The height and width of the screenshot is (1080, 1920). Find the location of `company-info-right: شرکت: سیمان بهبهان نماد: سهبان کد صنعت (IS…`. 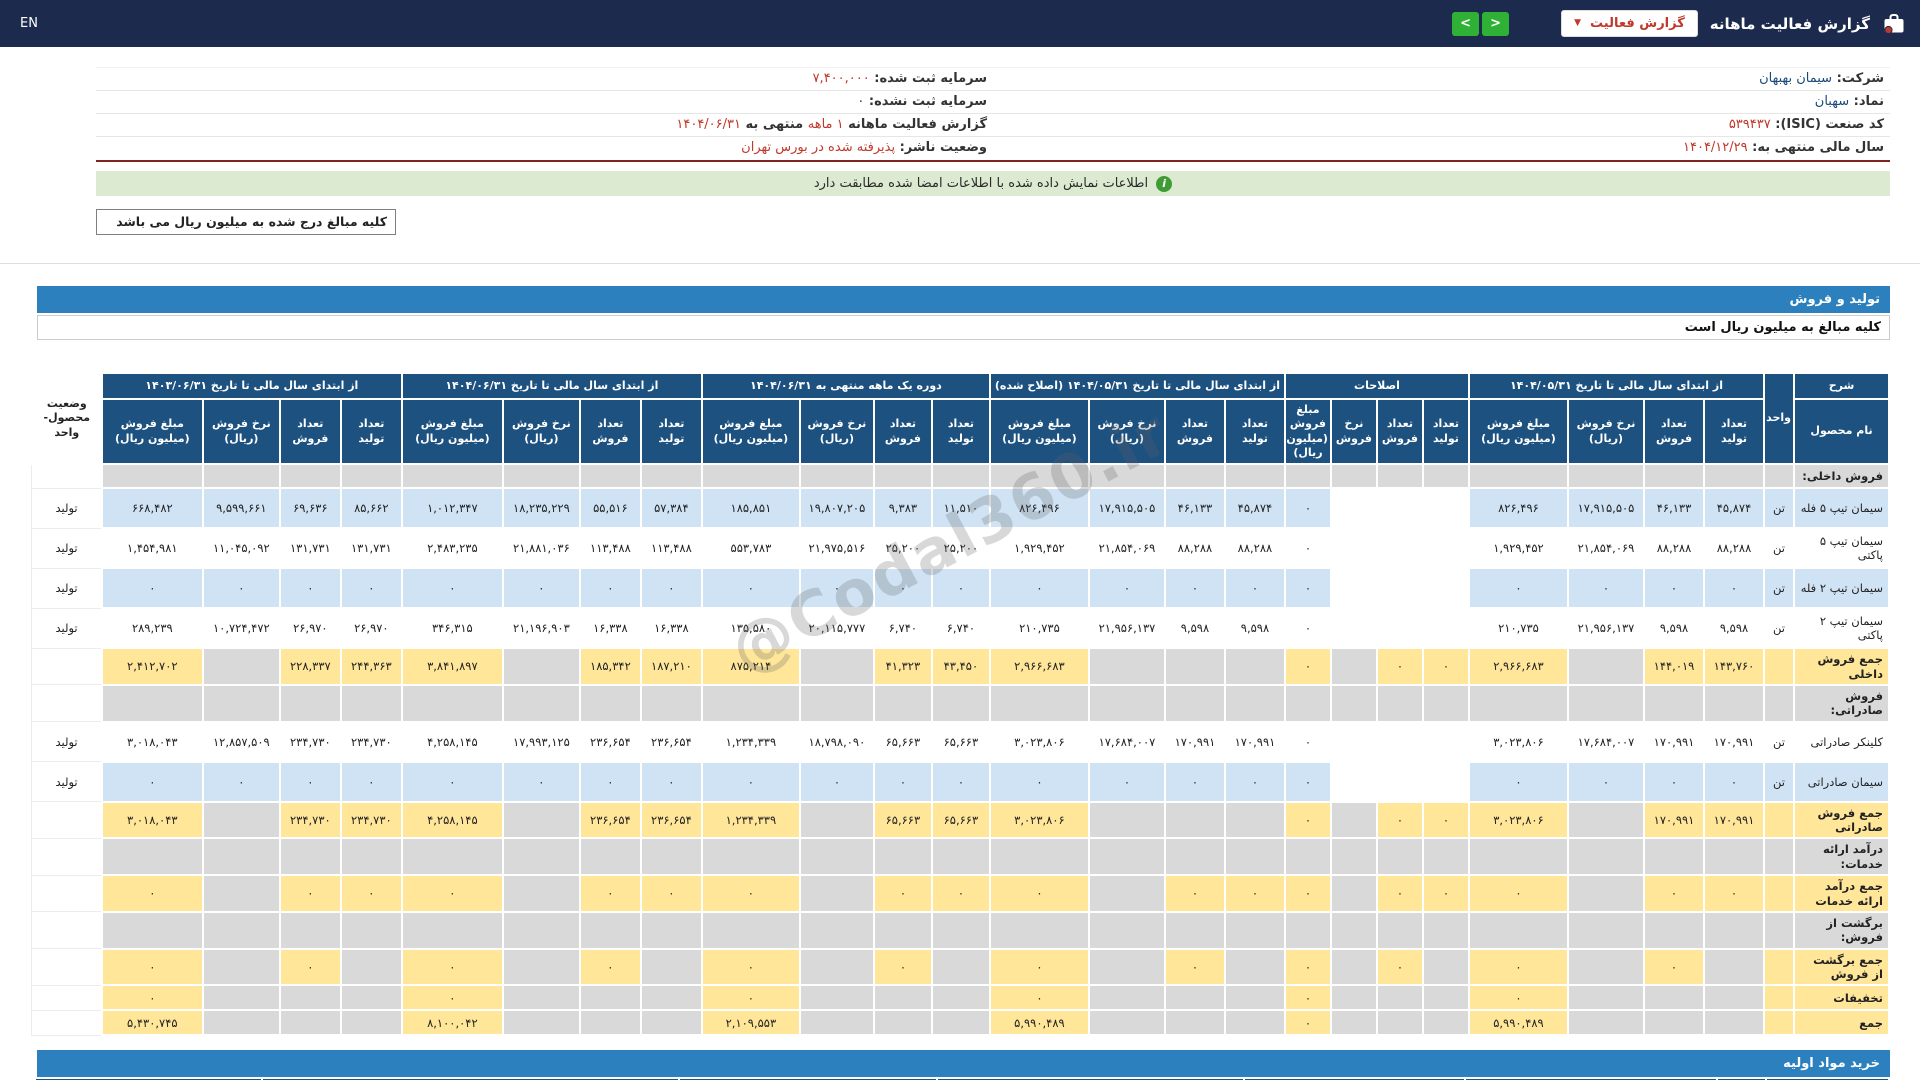

company-info-right: شرکت: سیمان بهبهان نماد: سهبان کد صنعت (IS… is located at coordinates (1441, 114).